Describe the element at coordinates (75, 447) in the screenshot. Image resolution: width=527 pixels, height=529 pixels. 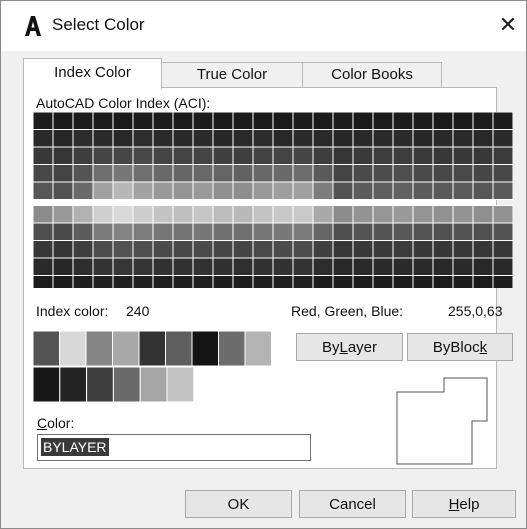
I see `color-input-value: BYLAYER` at that location.